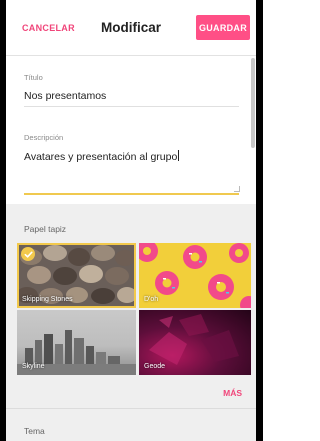 The height and width of the screenshot is (441, 320). Describe the element at coordinates (65, 96) in the screenshot. I see `title-field: Nos presentamos` at that location.